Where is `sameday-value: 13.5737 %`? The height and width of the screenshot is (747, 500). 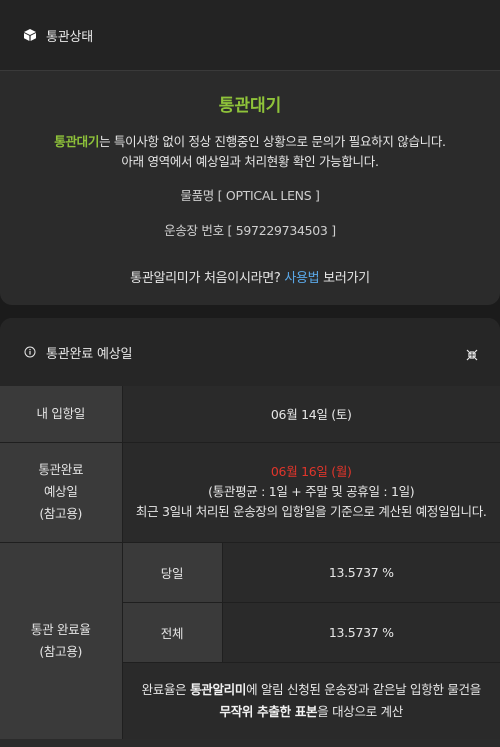 sameday-value: 13.5737 % is located at coordinates (361, 572).